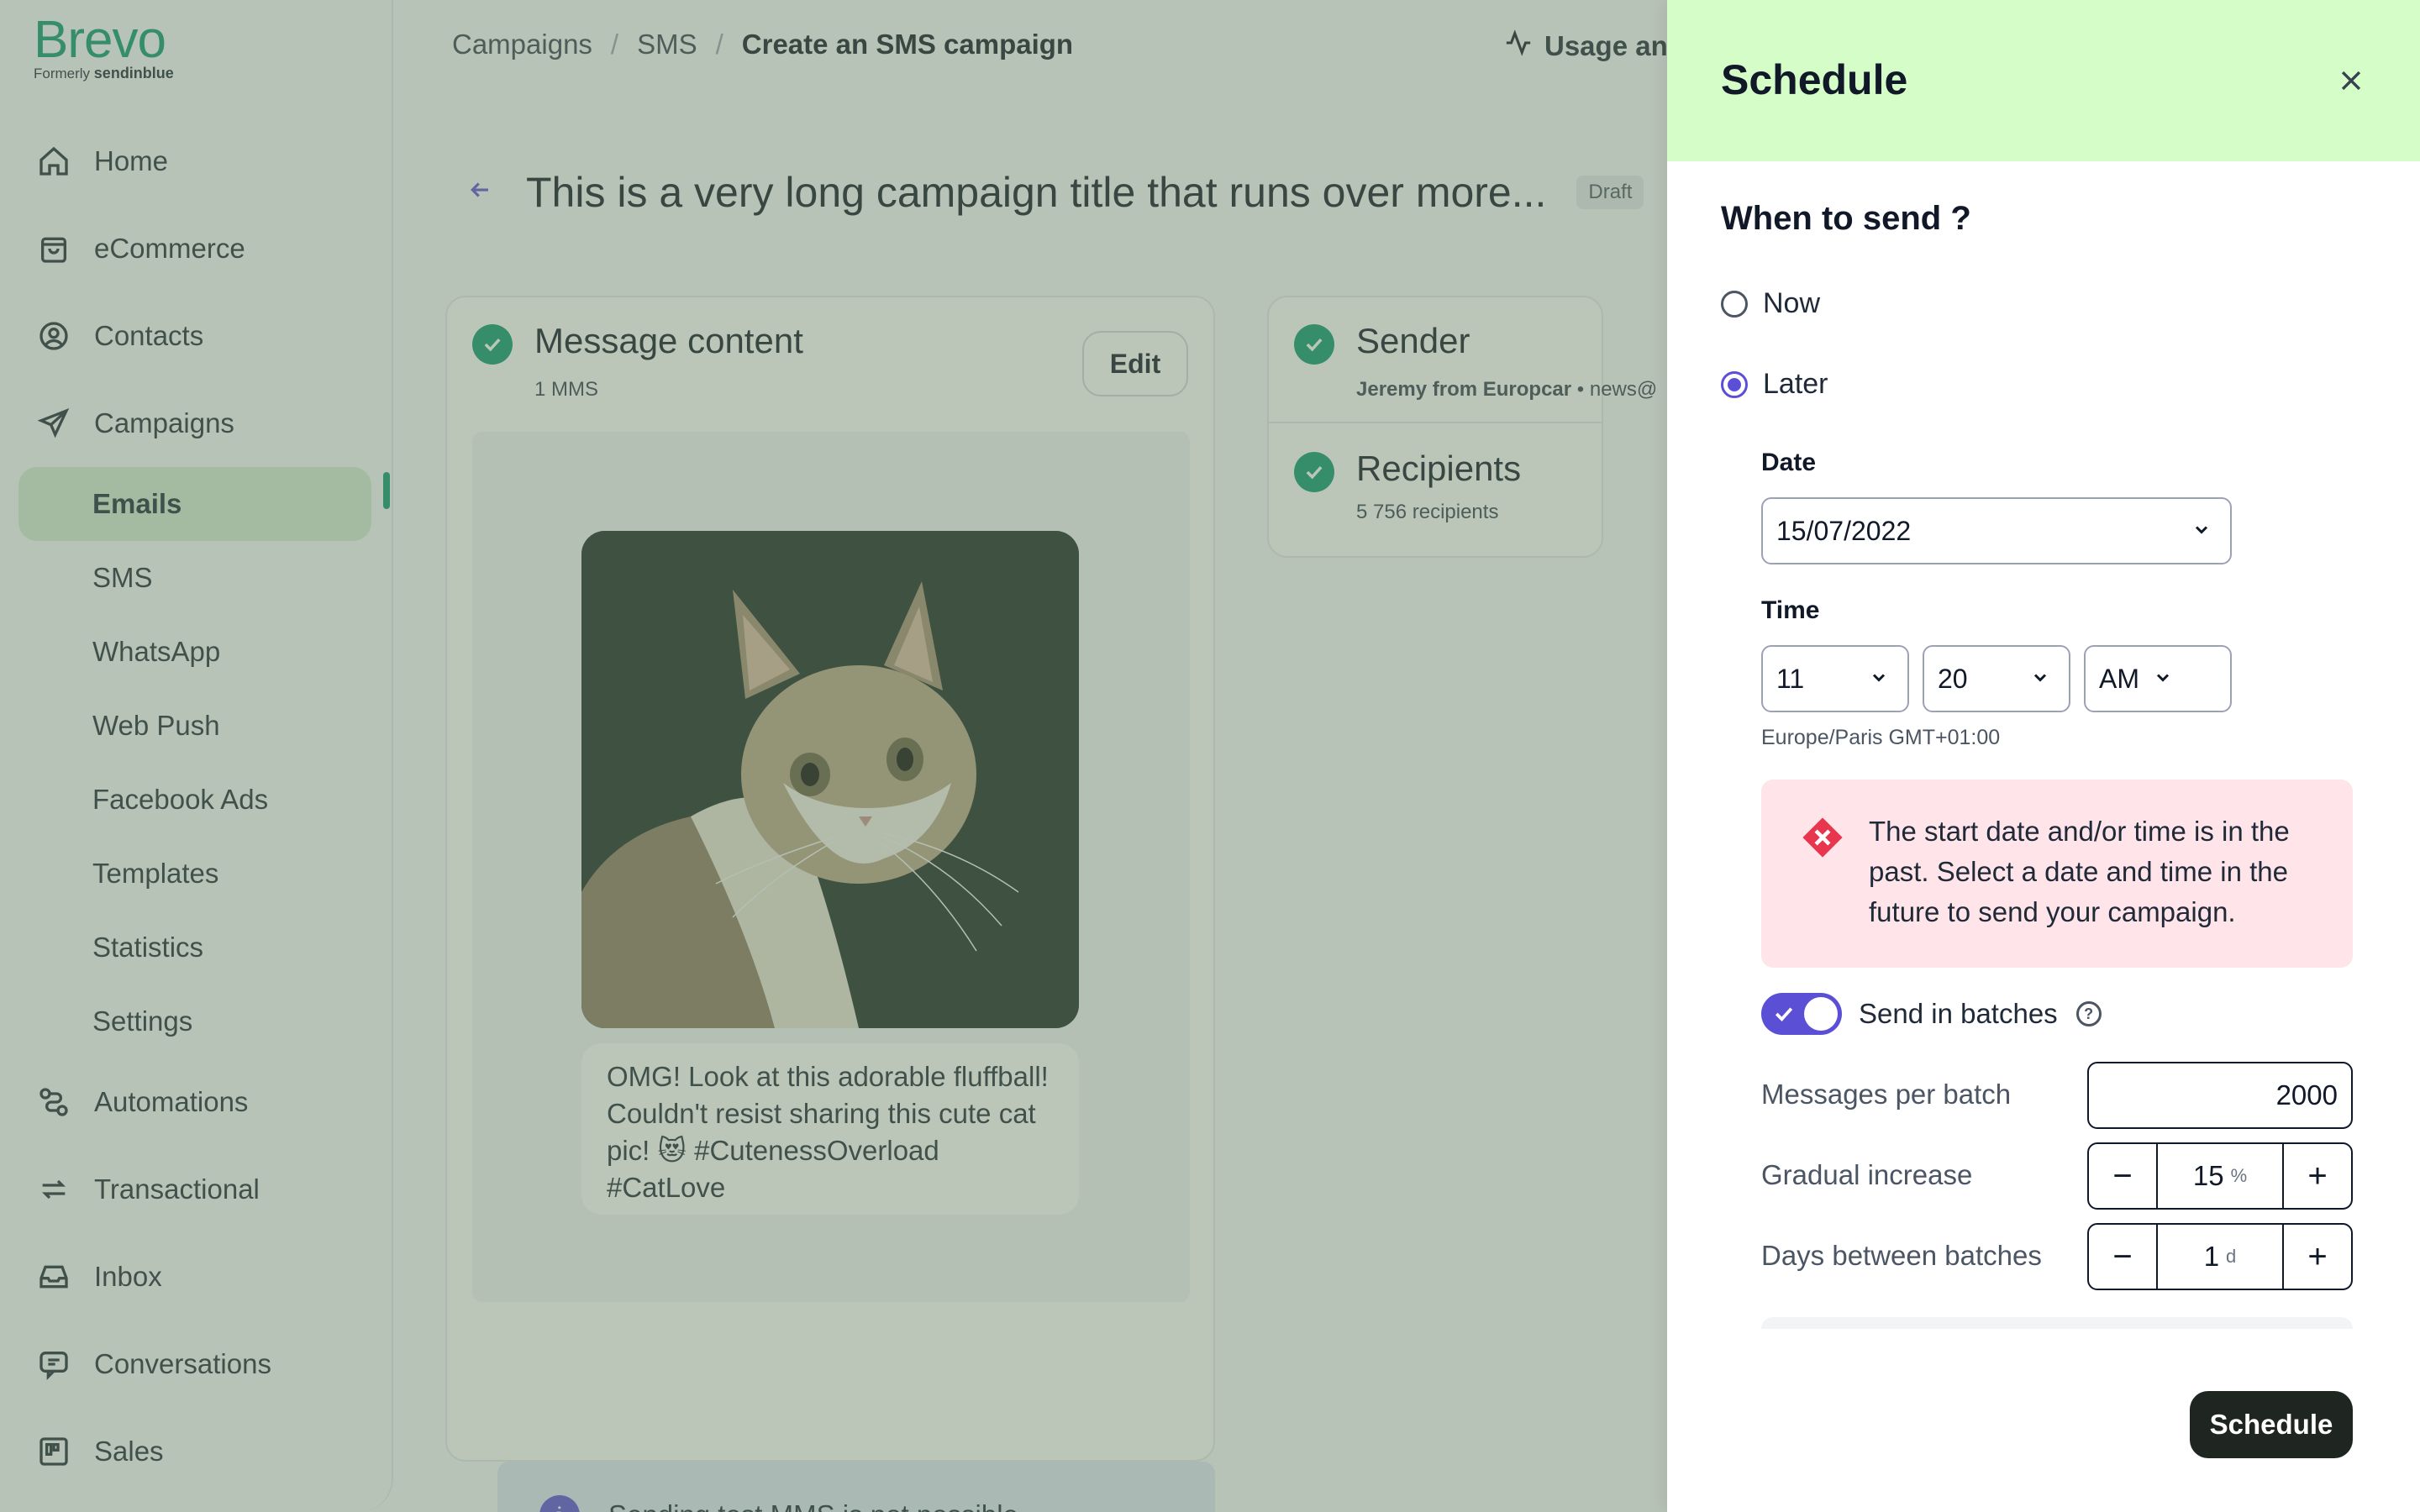 This screenshot has width=2420, height=1512. Describe the element at coordinates (2044, 80) in the screenshot. I see `drawer-header: Schedule` at that location.